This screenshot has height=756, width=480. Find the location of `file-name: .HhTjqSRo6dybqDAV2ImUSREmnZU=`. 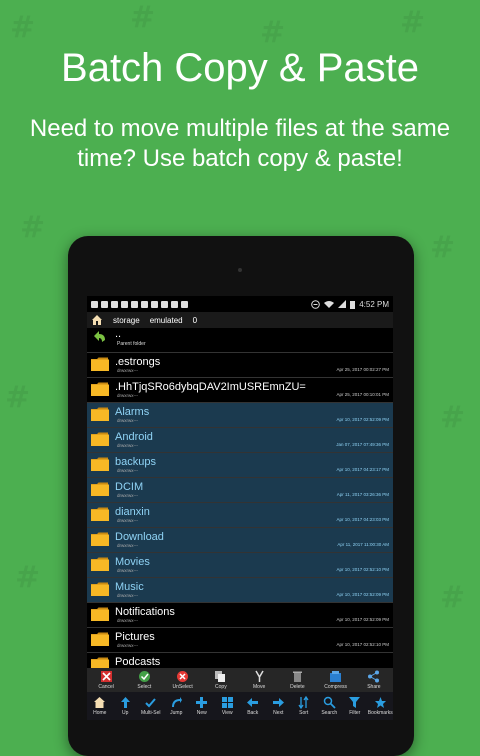

file-name: .HhTjqSRo6dybqDAV2ImUSREmnZU= is located at coordinates (210, 387).